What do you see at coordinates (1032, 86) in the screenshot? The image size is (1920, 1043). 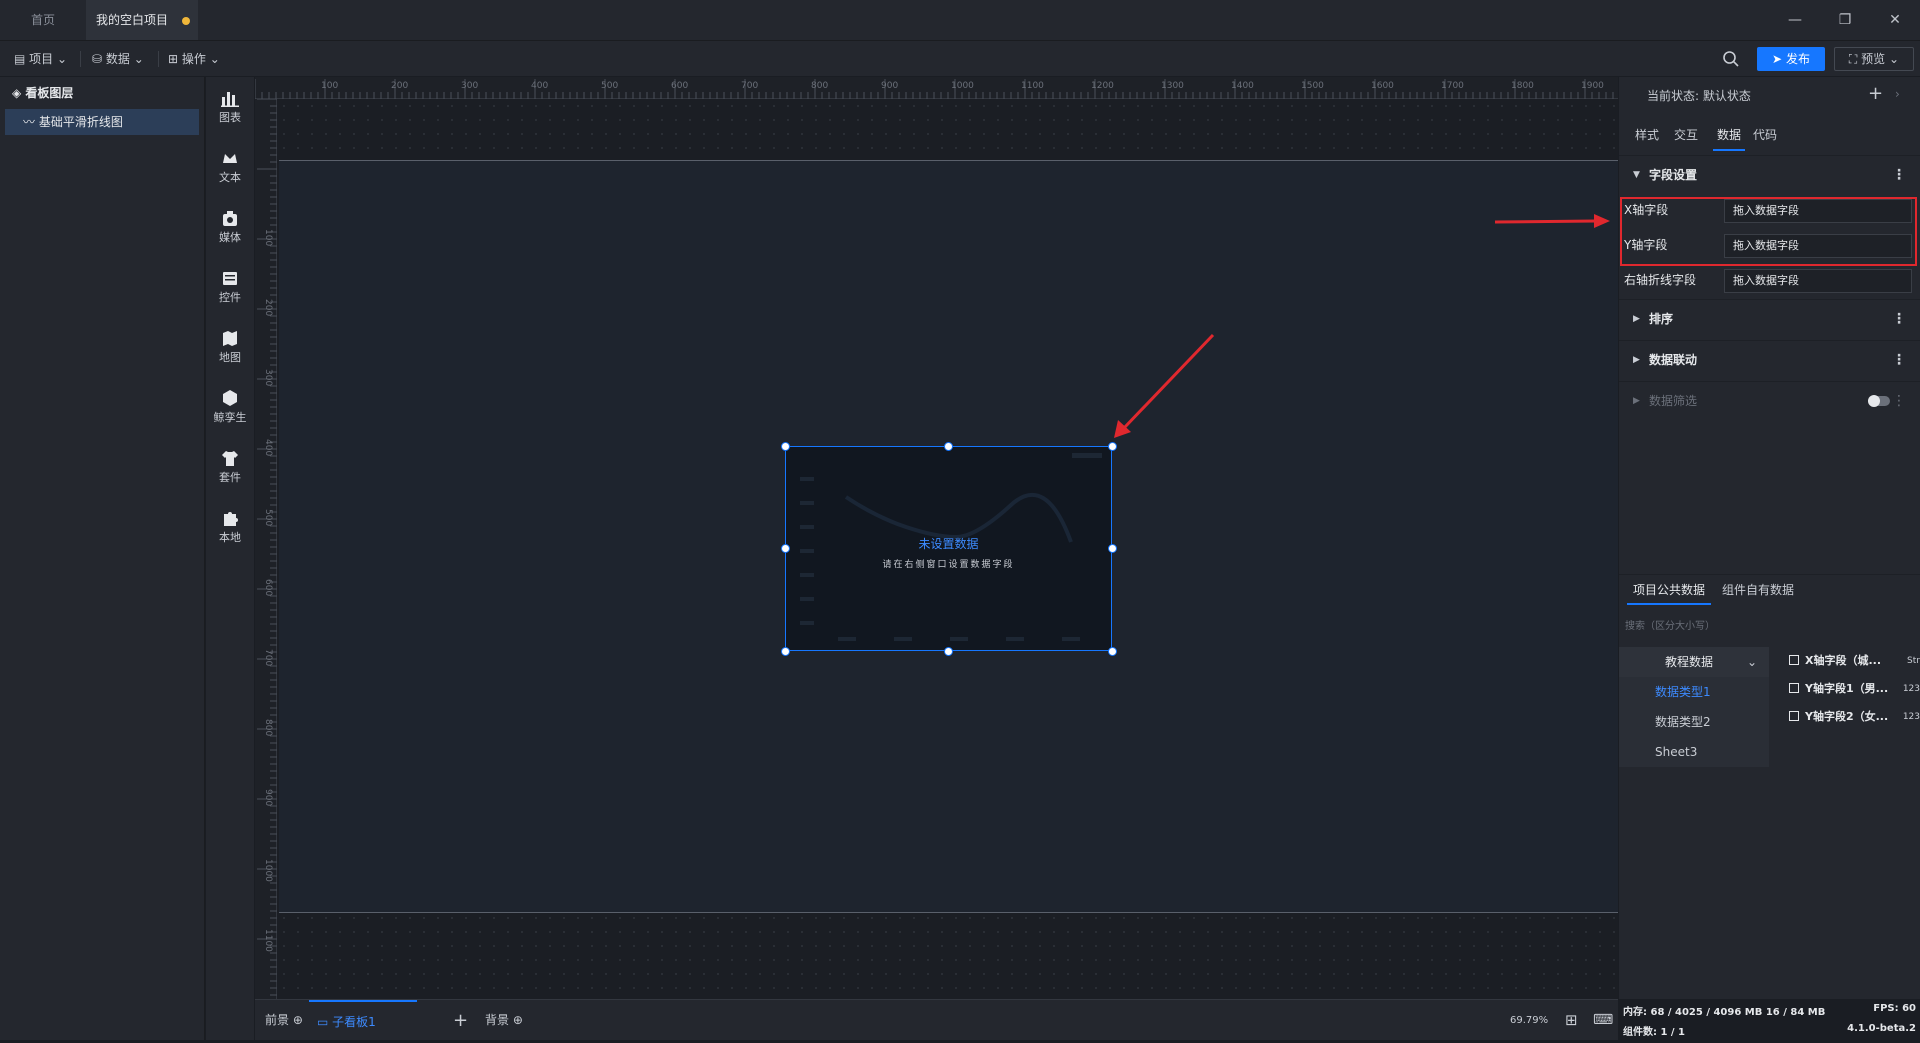 I see `ruler-label: 1100` at bounding box center [1032, 86].